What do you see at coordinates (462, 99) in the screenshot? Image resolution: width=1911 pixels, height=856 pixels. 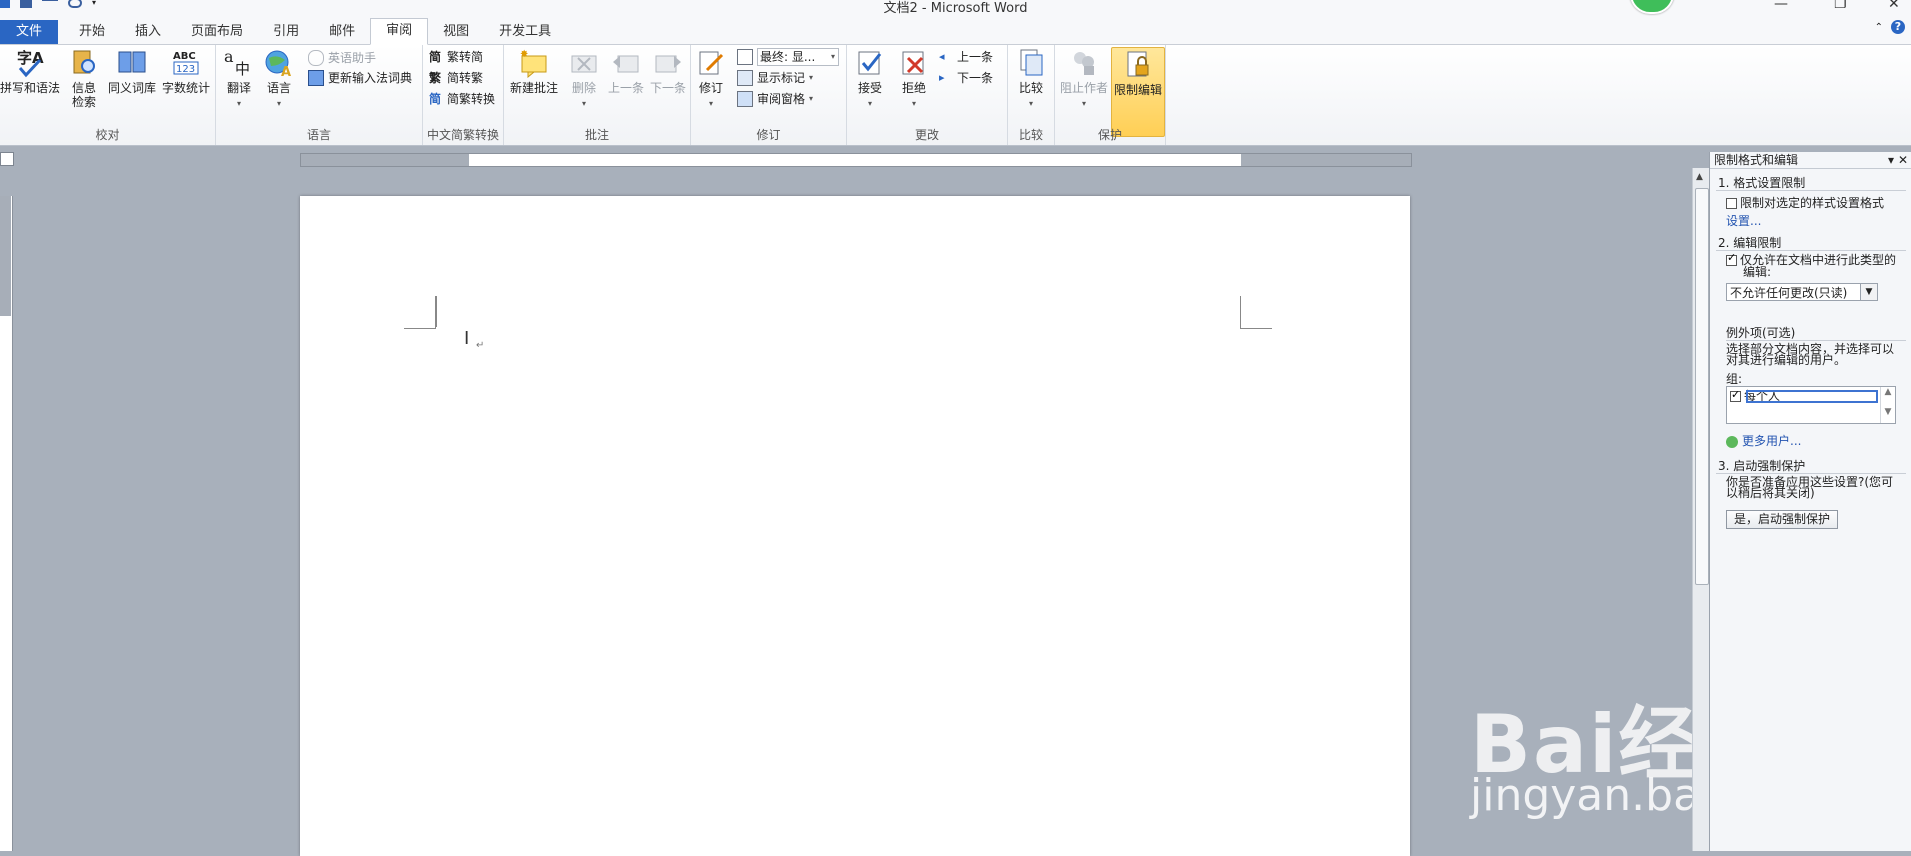 I see `chinese-conversion-button: 简 简繁转换` at bounding box center [462, 99].